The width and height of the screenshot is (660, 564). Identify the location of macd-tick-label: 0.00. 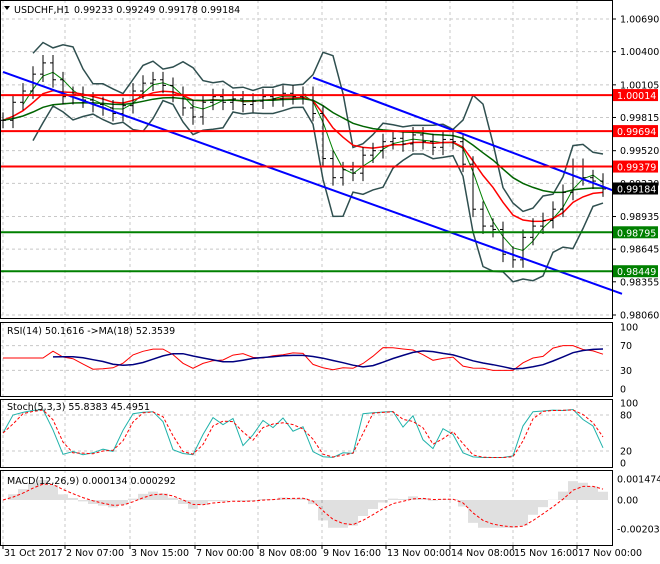
(627, 501).